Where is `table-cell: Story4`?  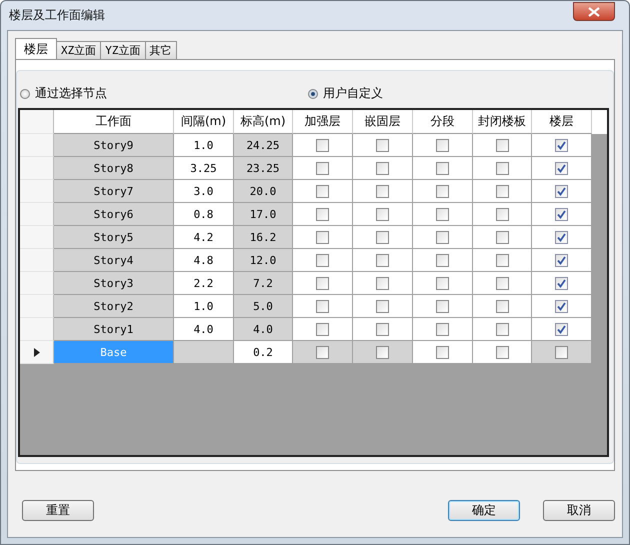
table-cell: Story4 is located at coordinates (114, 260).